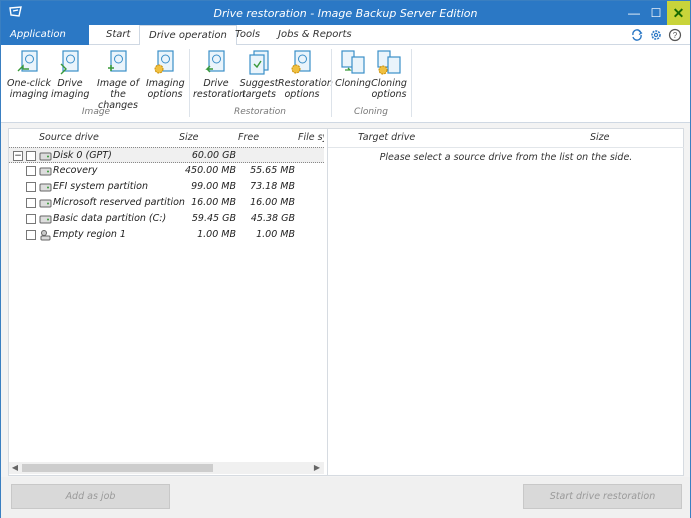  I want to click on imaging-options-icon, so click(164, 62).